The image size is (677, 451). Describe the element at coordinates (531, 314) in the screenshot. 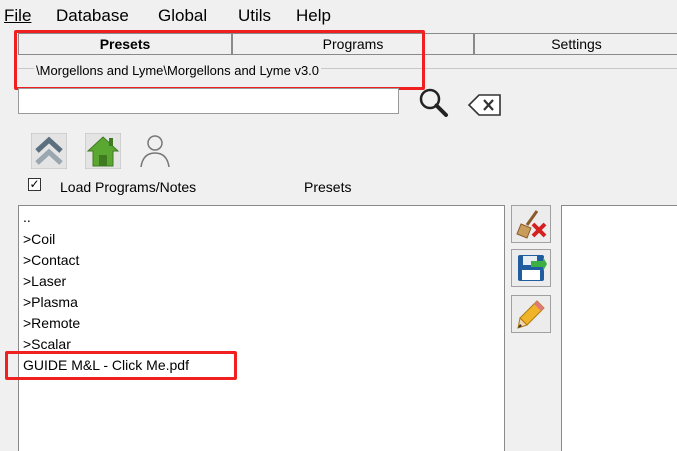

I see `pencil-icon` at that location.